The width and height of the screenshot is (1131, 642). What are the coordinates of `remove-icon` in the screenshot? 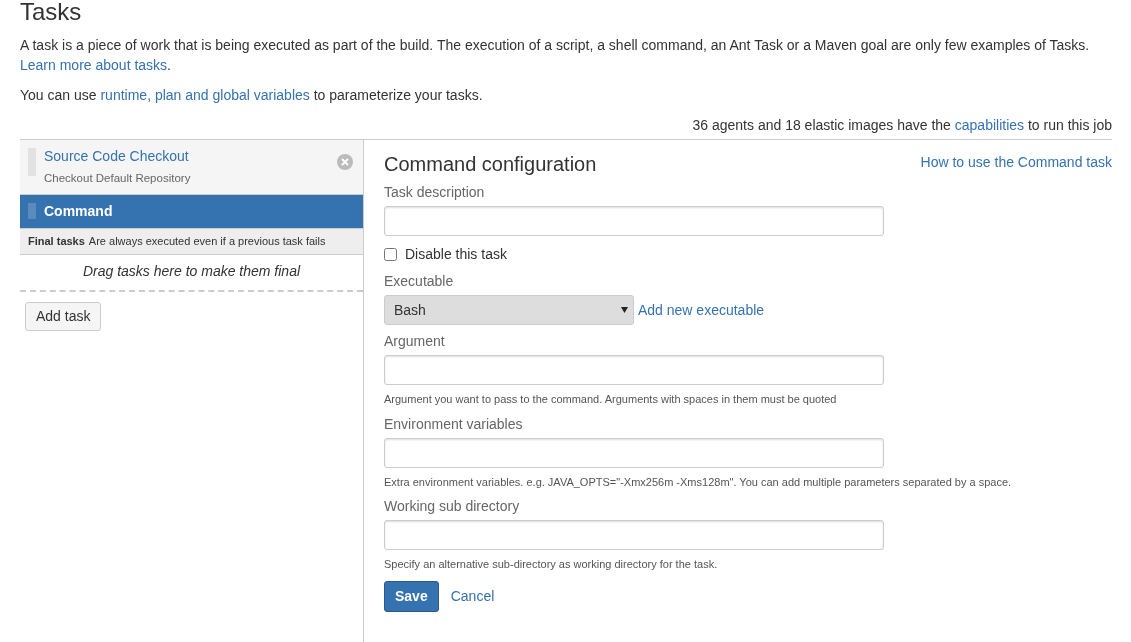 It's located at (345, 162).